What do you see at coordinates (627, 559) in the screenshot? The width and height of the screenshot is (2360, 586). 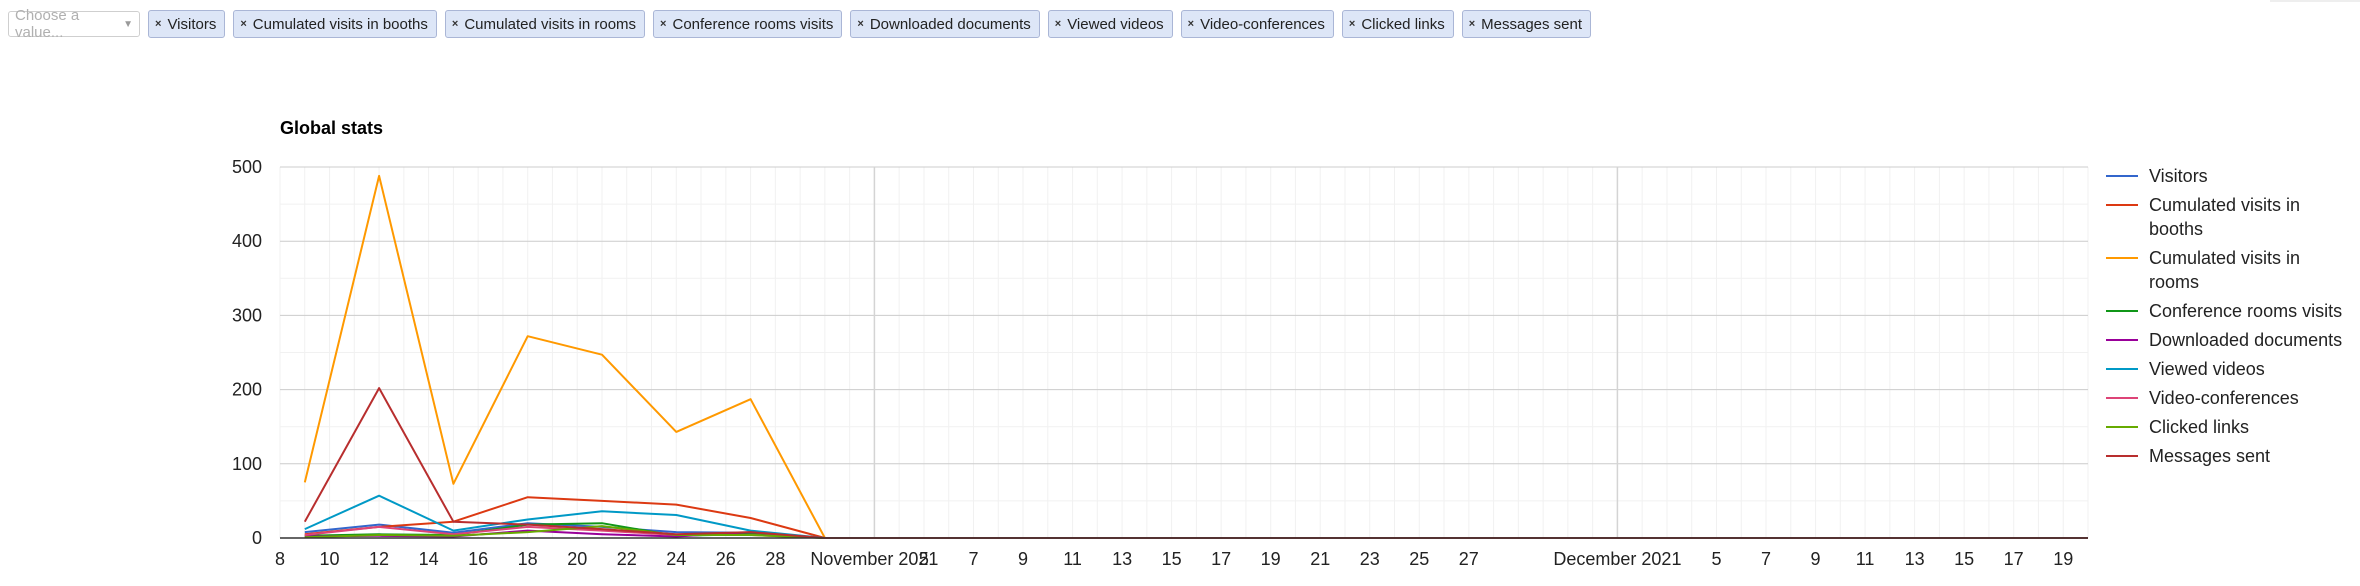 I see `x-tick-label: 22` at bounding box center [627, 559].